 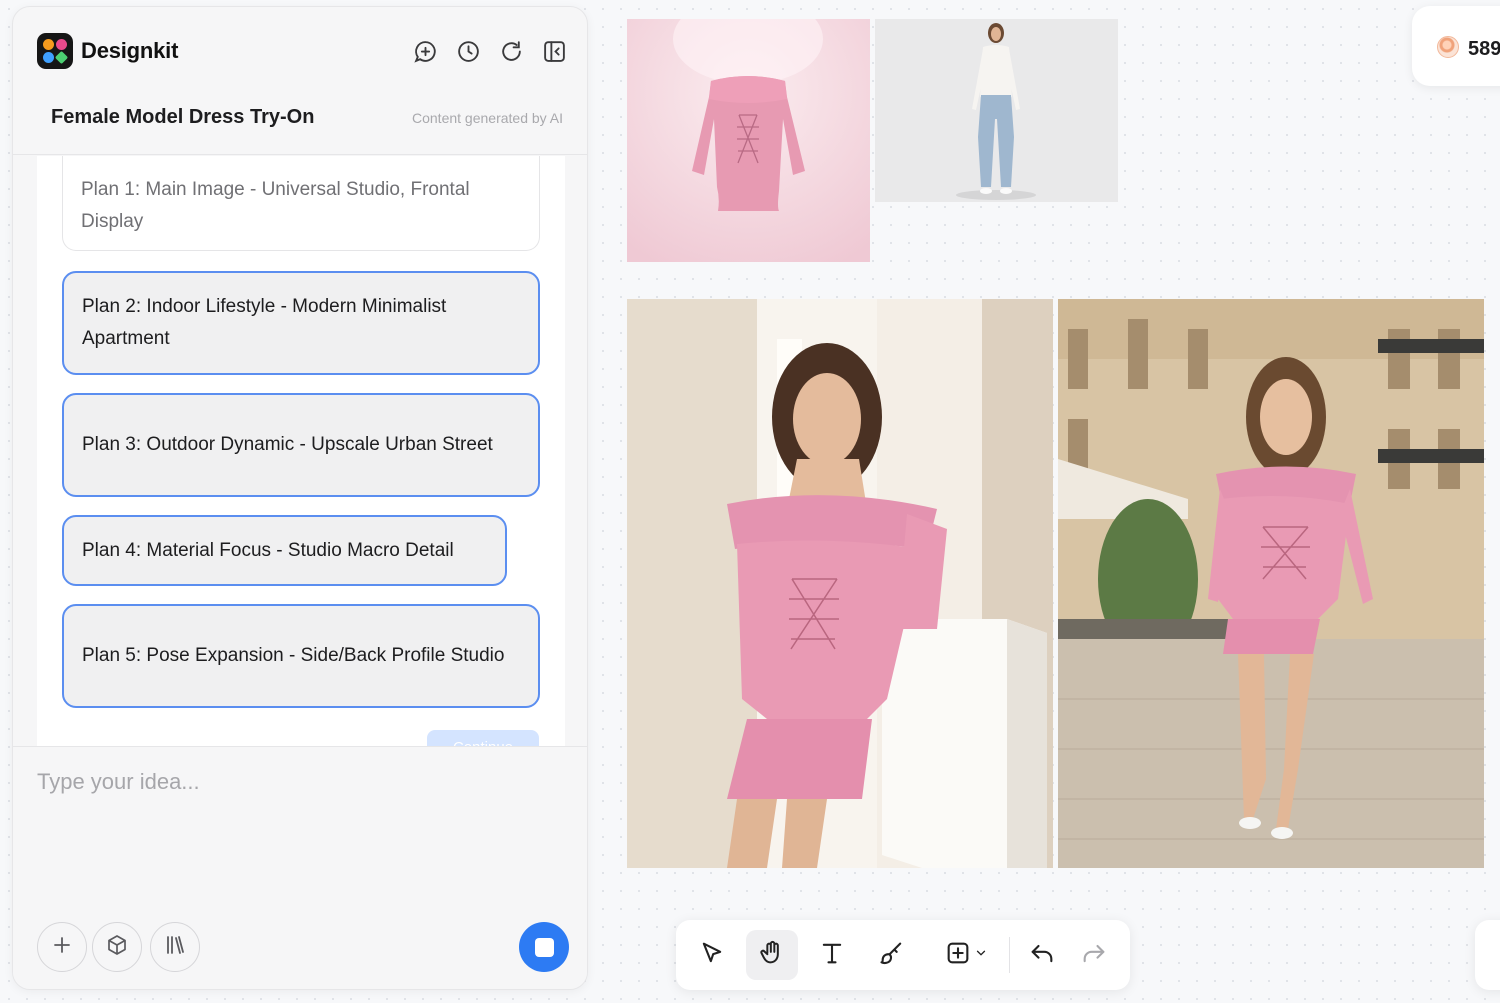 I want to click on add-shape-tool, so click(x=966, y=955).